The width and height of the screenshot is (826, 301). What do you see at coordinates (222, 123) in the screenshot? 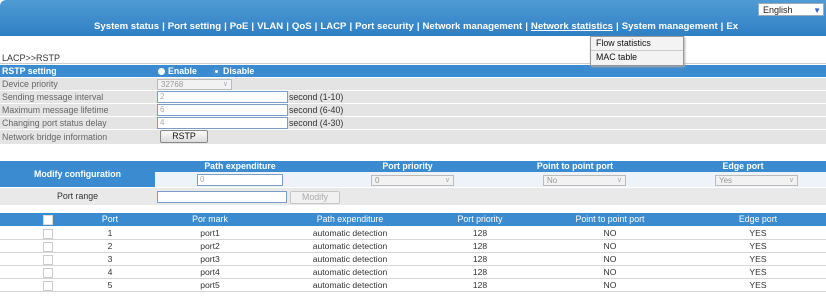
I see `port-delay-input: 4` at bounding box center [222, 123].